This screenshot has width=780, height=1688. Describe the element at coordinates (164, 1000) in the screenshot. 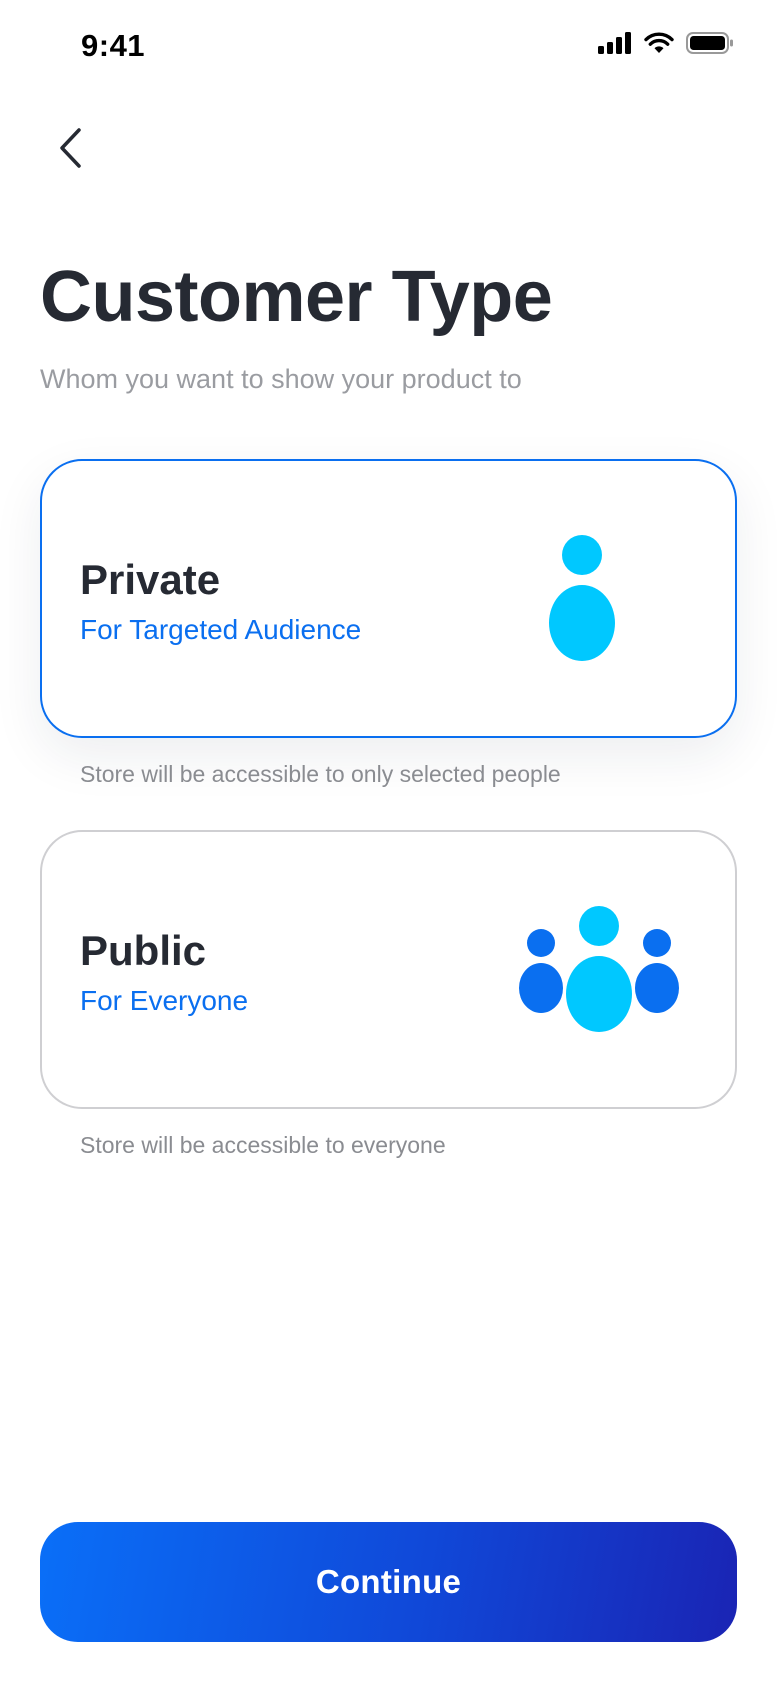

I see `option-subtitle: For Everyone` at that location.